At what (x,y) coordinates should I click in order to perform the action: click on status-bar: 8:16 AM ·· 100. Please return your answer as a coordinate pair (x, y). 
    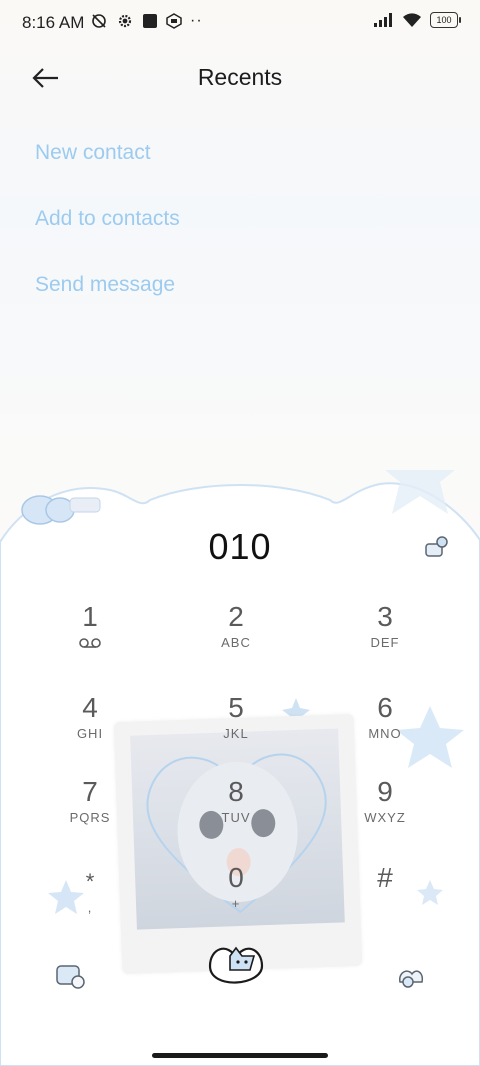
    Looking at the image, I should click on (240, 23).